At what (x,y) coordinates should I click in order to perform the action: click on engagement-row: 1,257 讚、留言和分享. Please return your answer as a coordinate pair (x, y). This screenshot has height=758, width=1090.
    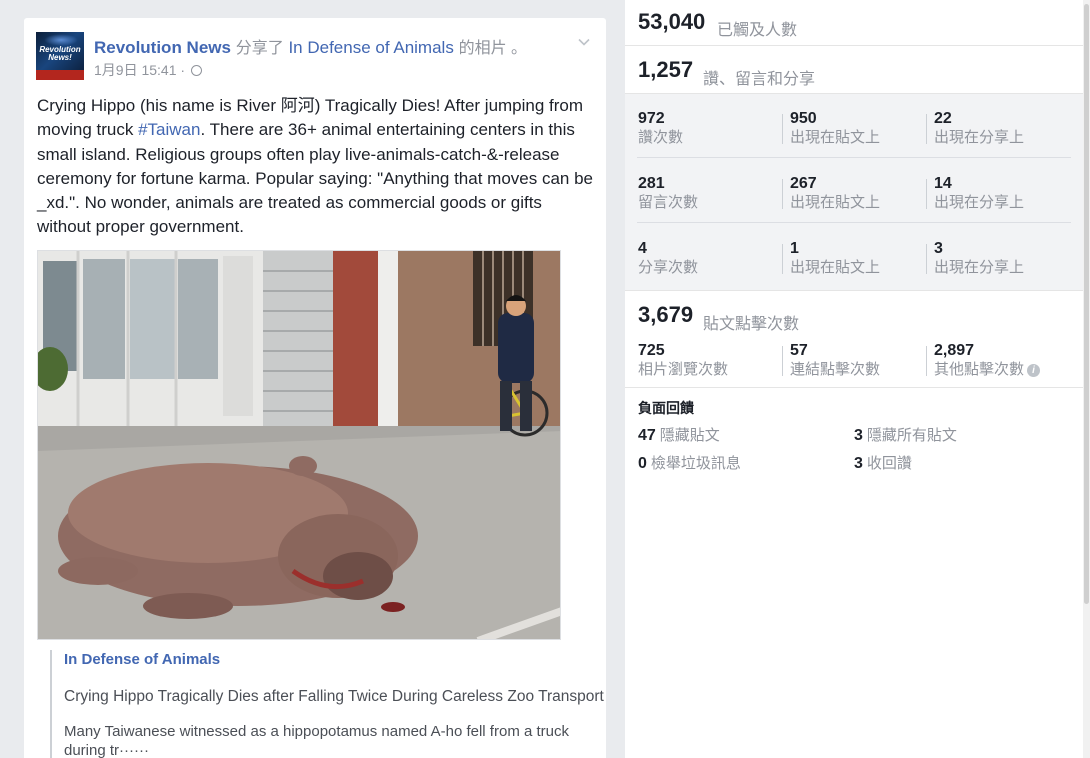
    Looking at the image, I should click on (854, 70).